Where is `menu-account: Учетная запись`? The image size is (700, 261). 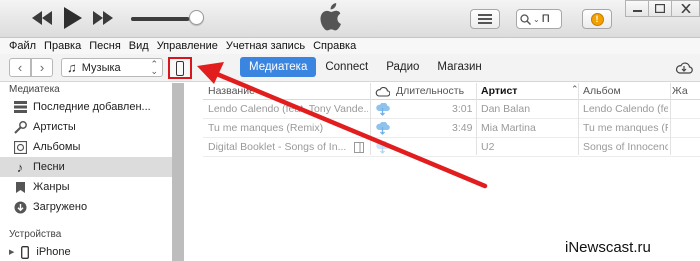
menu-account: Учетная запись is located at coordinates (265, 46).